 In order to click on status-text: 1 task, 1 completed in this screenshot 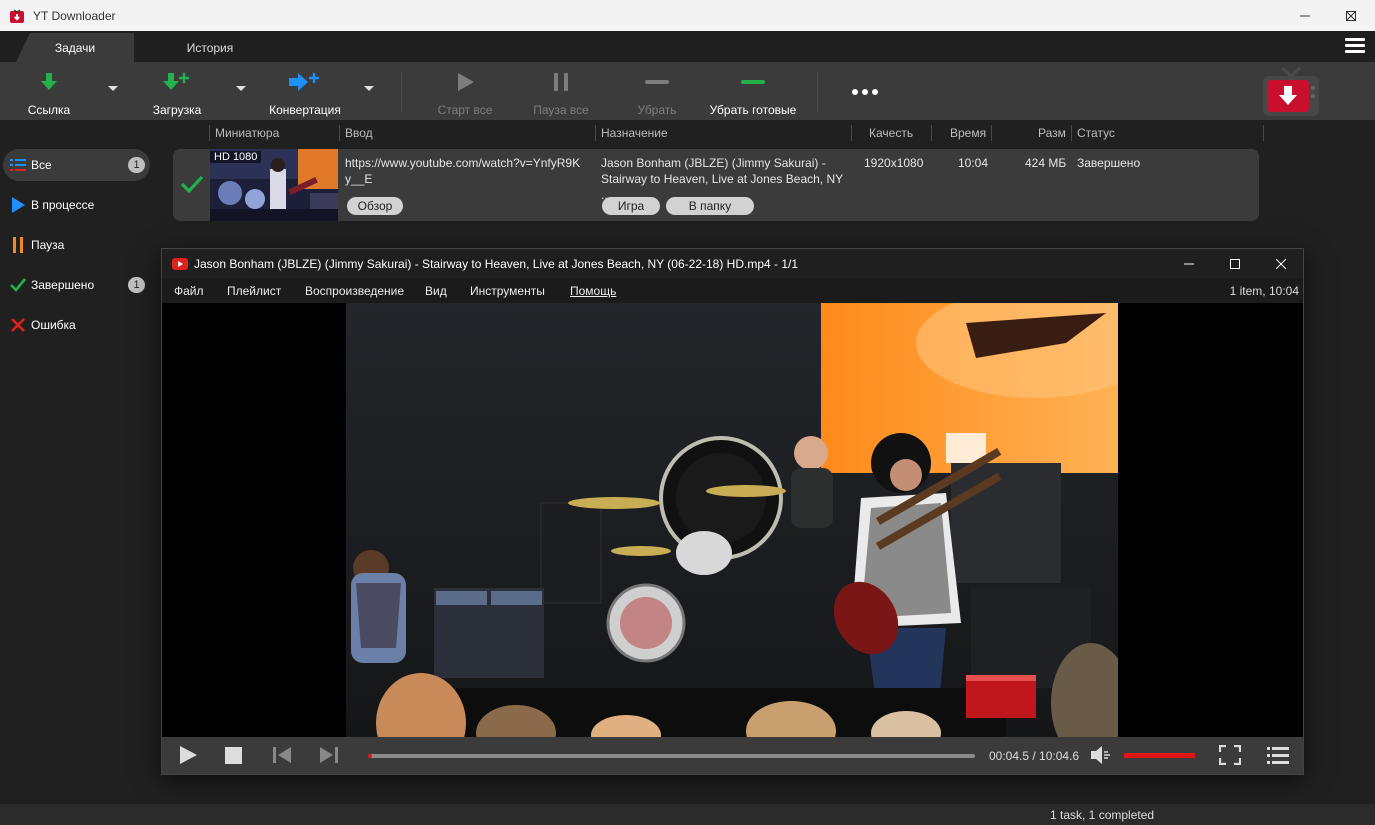, I will do `click(1102, 815)`.